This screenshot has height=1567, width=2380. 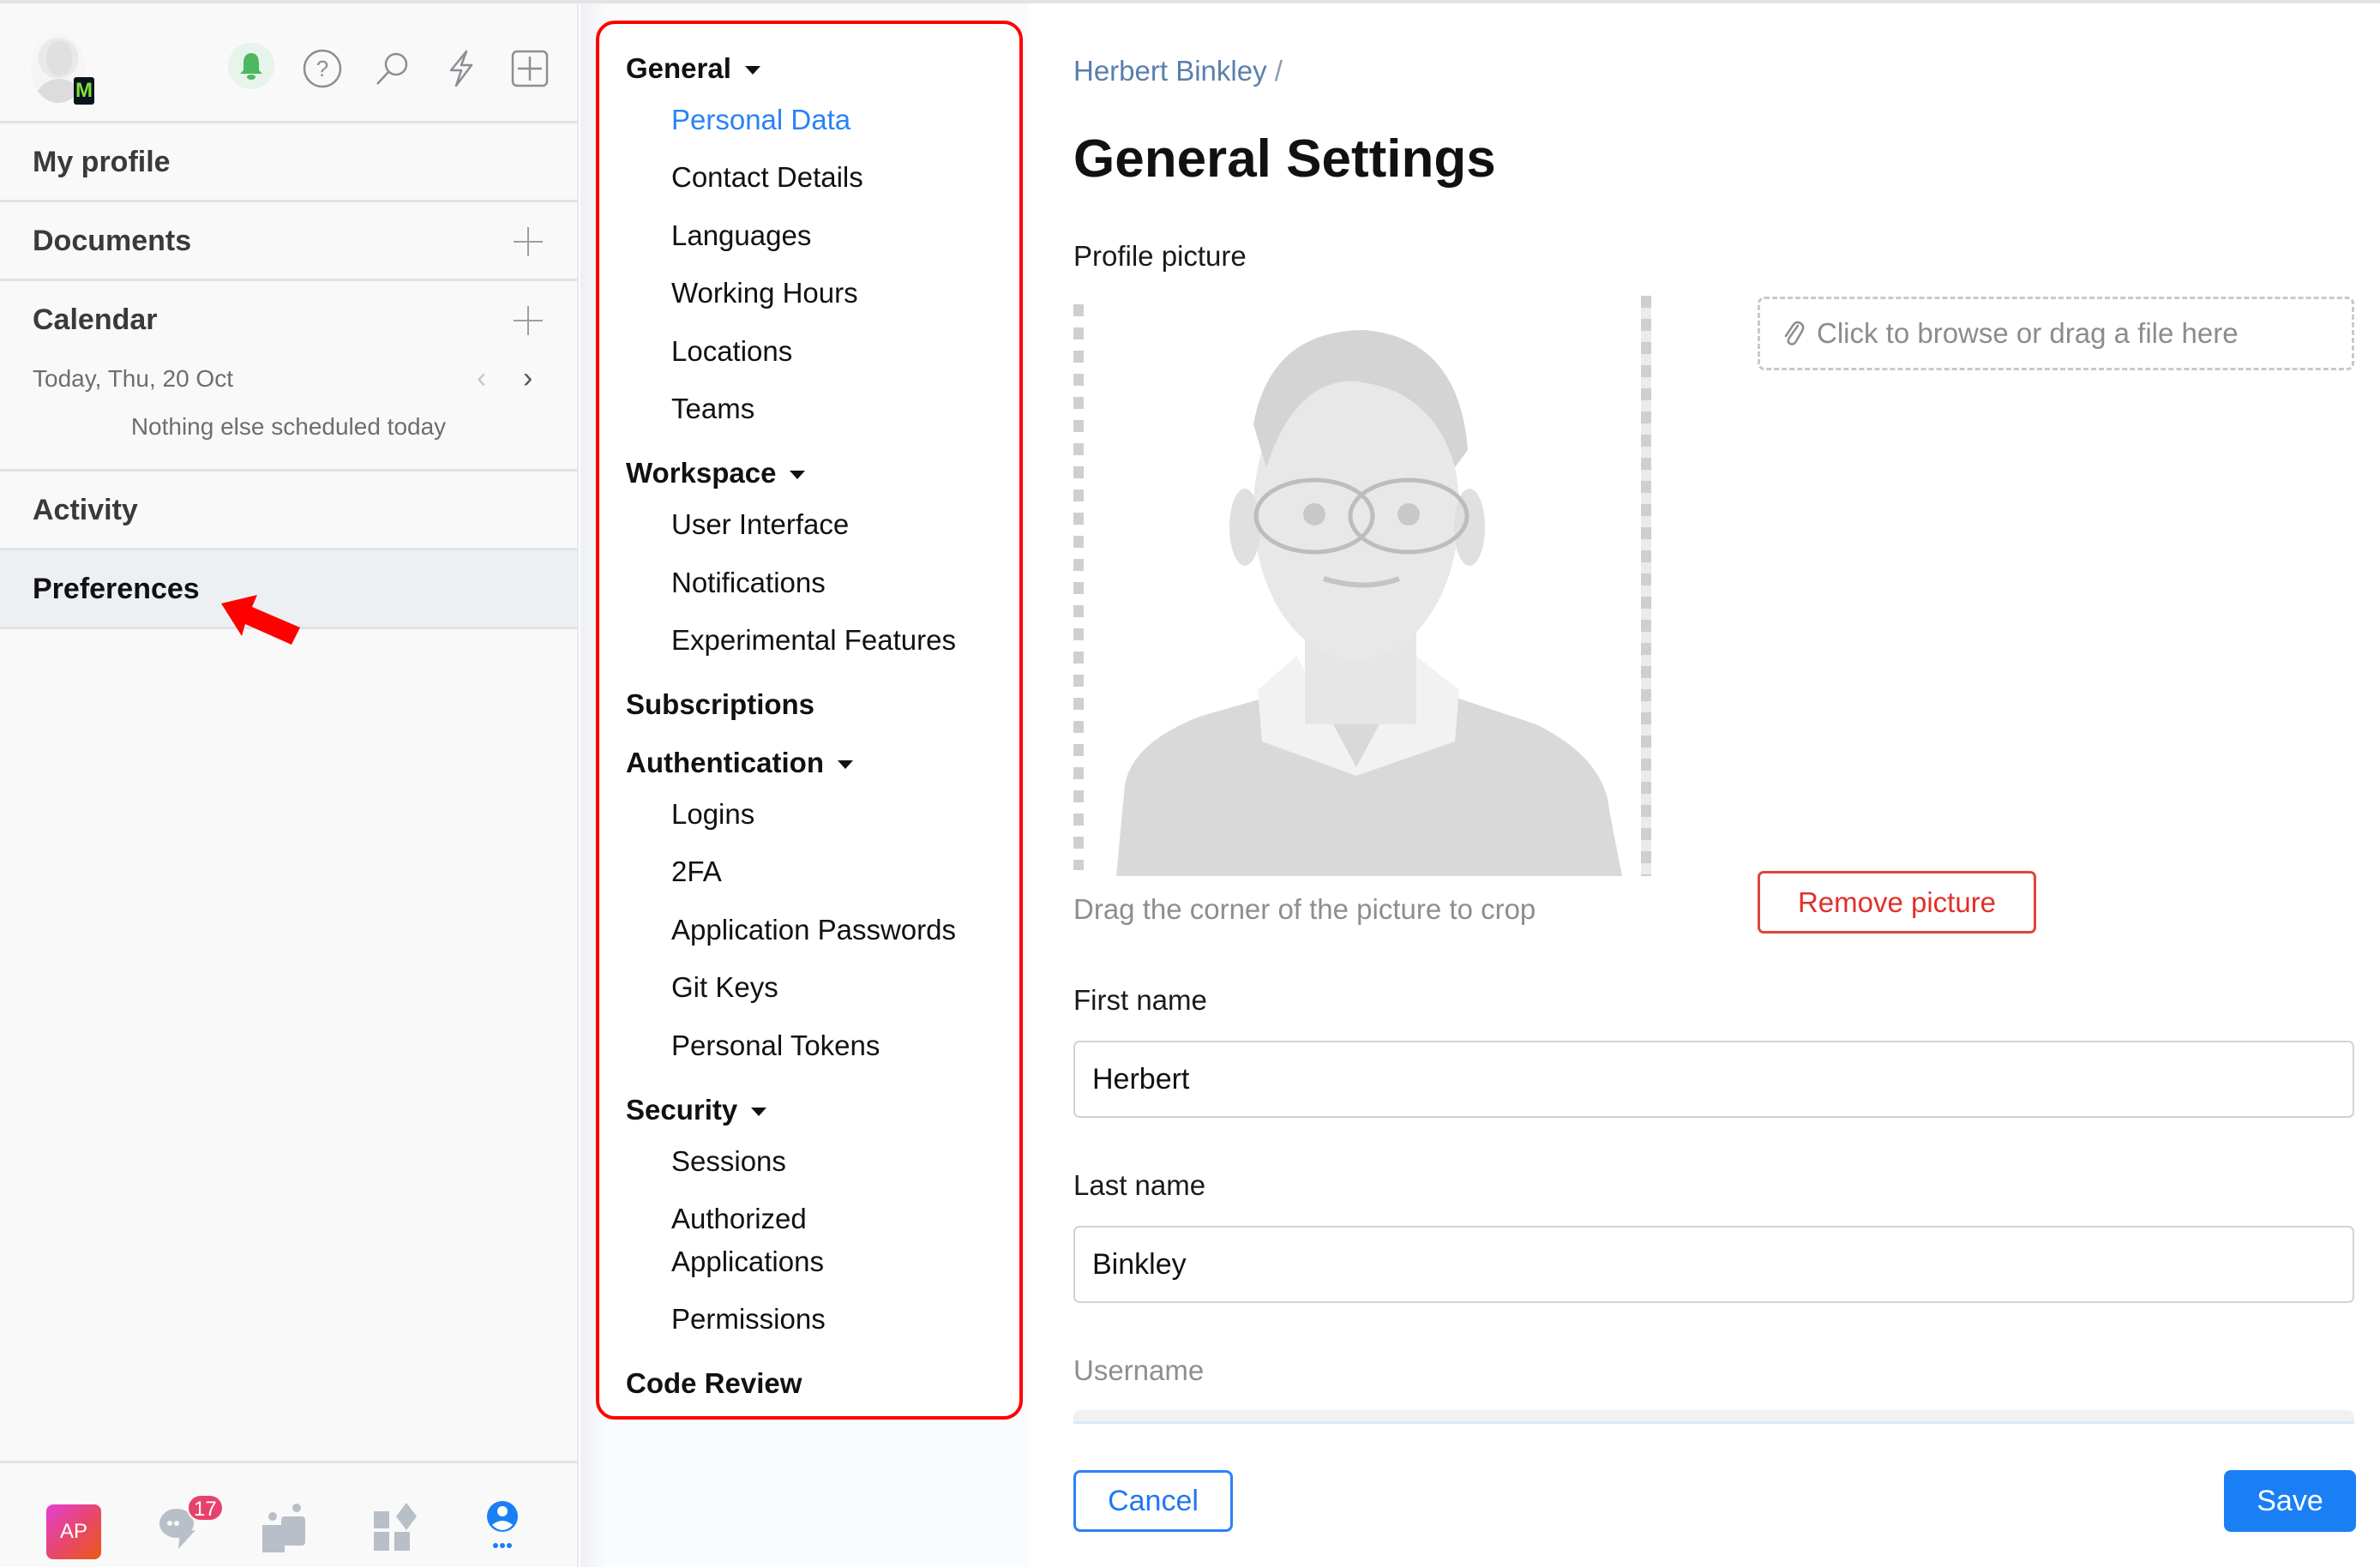 I want to click on sidebar-item-label: Activity, so click(x=86, y=510).